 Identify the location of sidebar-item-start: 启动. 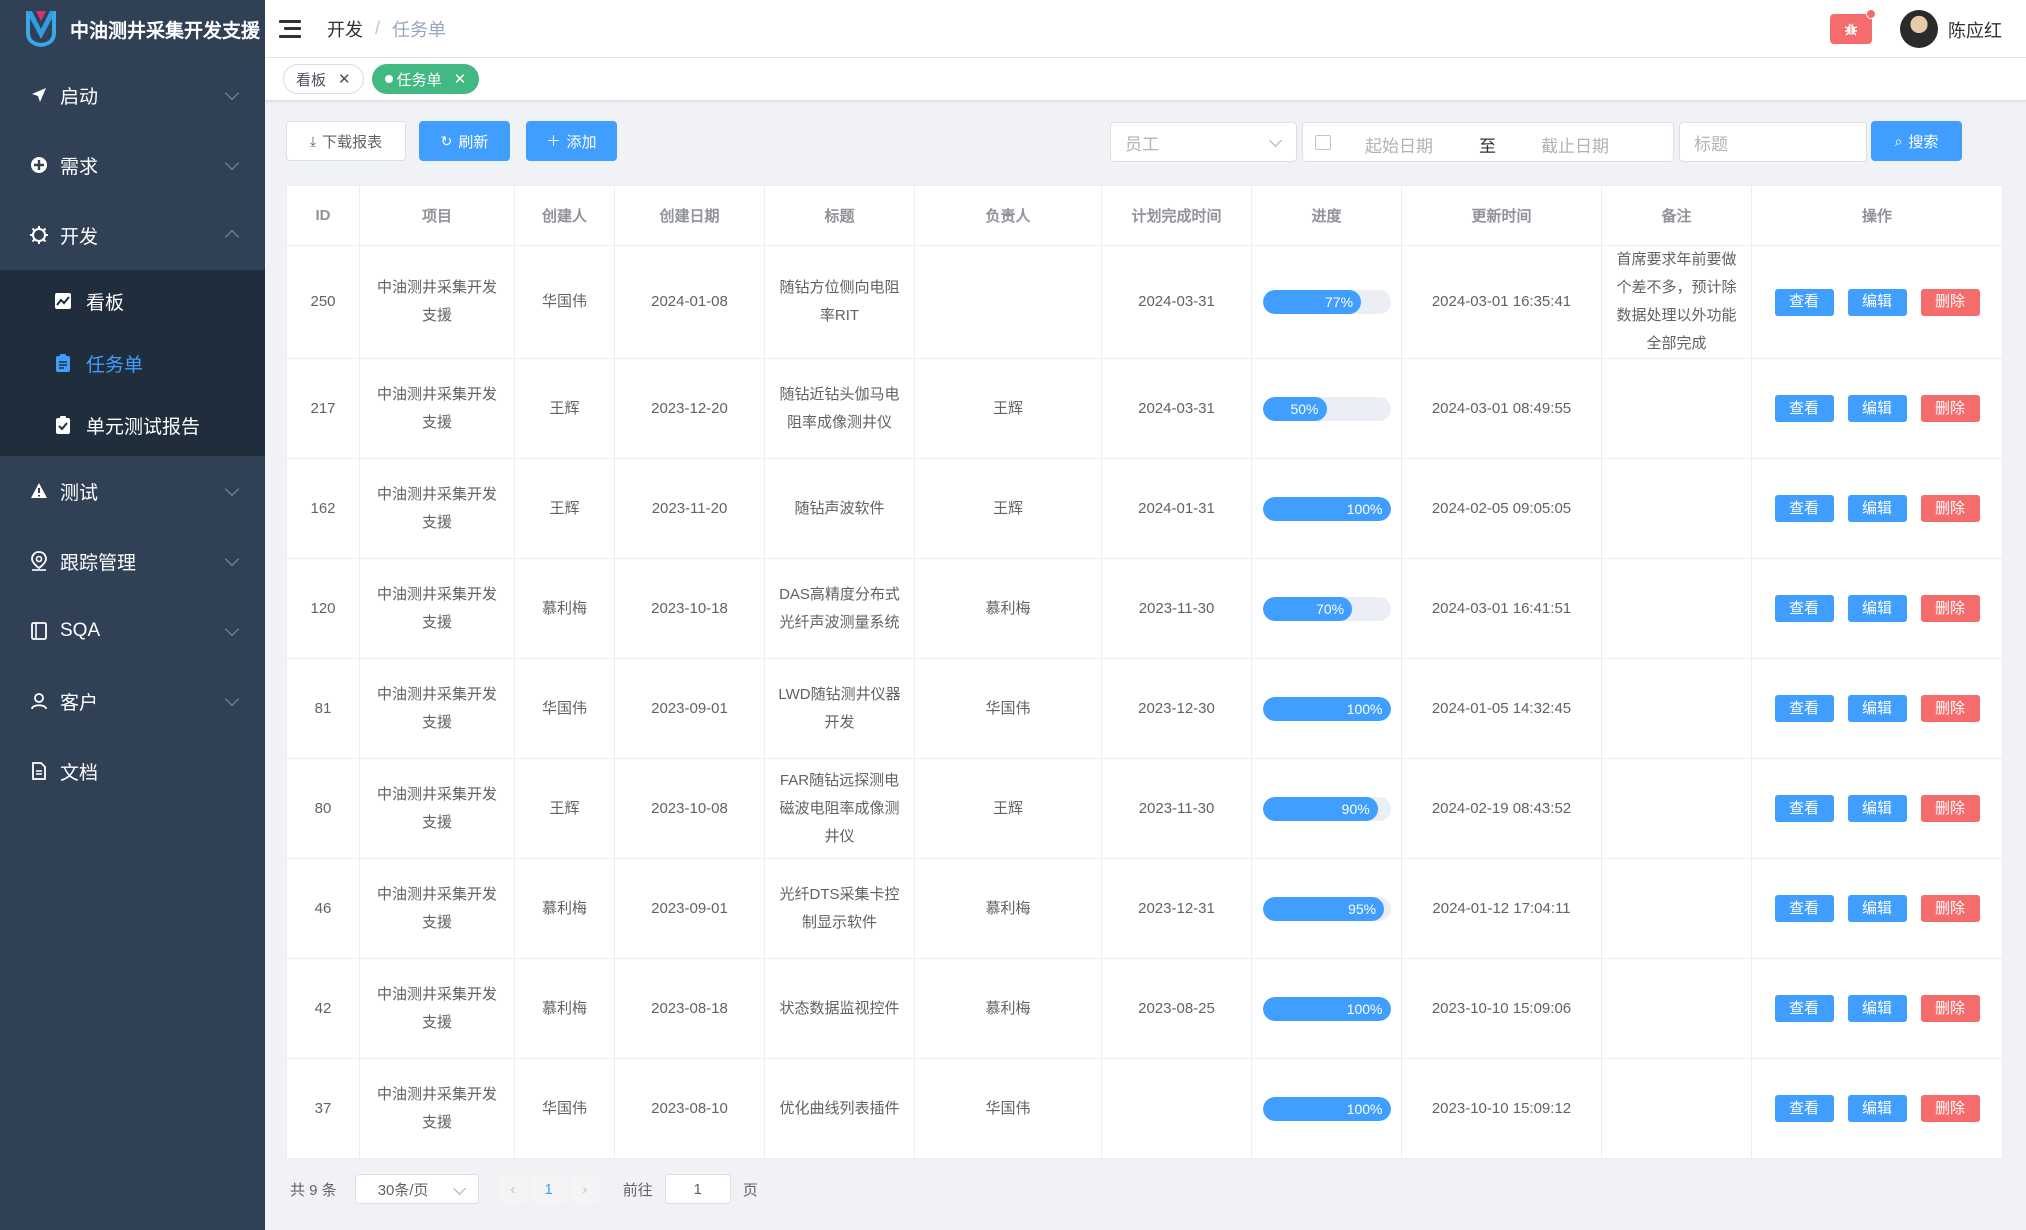
(132, 95).